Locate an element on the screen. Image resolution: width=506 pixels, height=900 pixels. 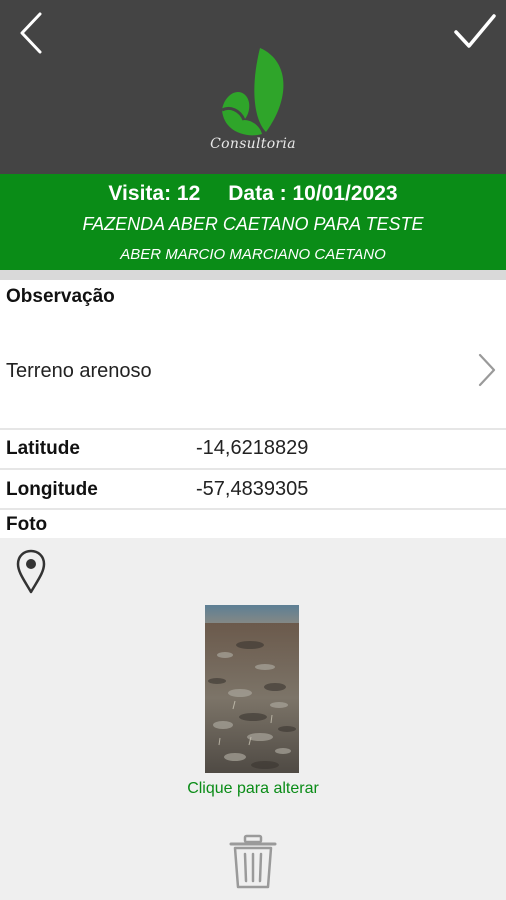
longitude-label: Longitude is located at coordinates (52, 489).